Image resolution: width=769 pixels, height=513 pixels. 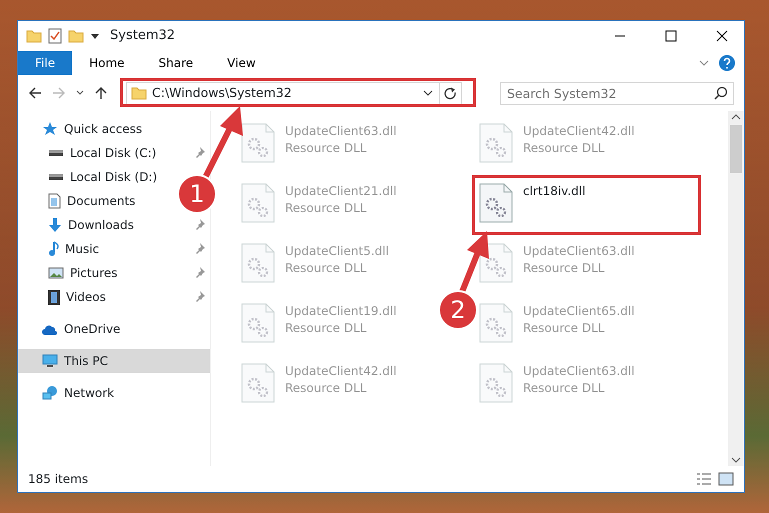 I want to click on down-arrow-icon, so click(x=55, y=225).